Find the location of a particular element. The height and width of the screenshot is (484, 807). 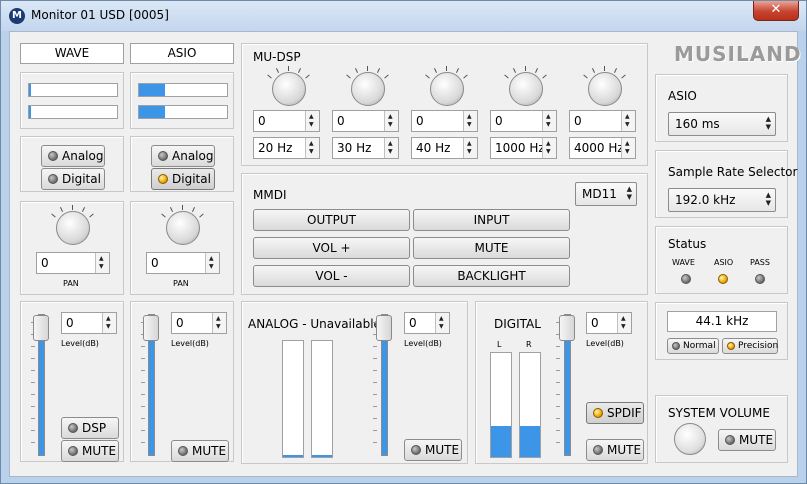

asio-source-panel: Analog Digital is located at coordinates (182, 164).